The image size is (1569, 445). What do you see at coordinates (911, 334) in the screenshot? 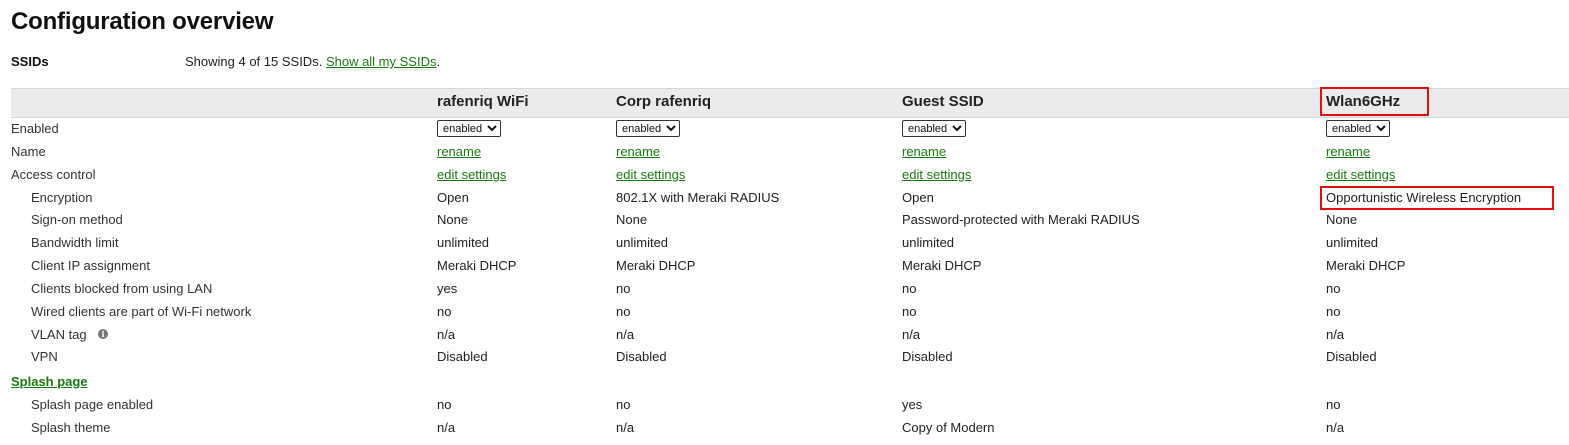
I see `vlan-tag-value-3: n/a` at bounding box center [911, 334].